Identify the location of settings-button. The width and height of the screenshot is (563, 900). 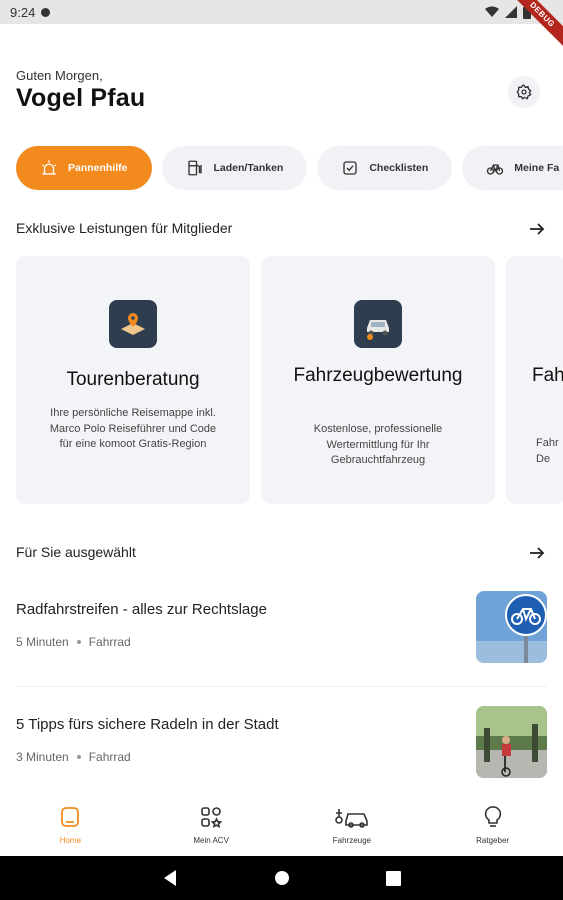
(524, 92).